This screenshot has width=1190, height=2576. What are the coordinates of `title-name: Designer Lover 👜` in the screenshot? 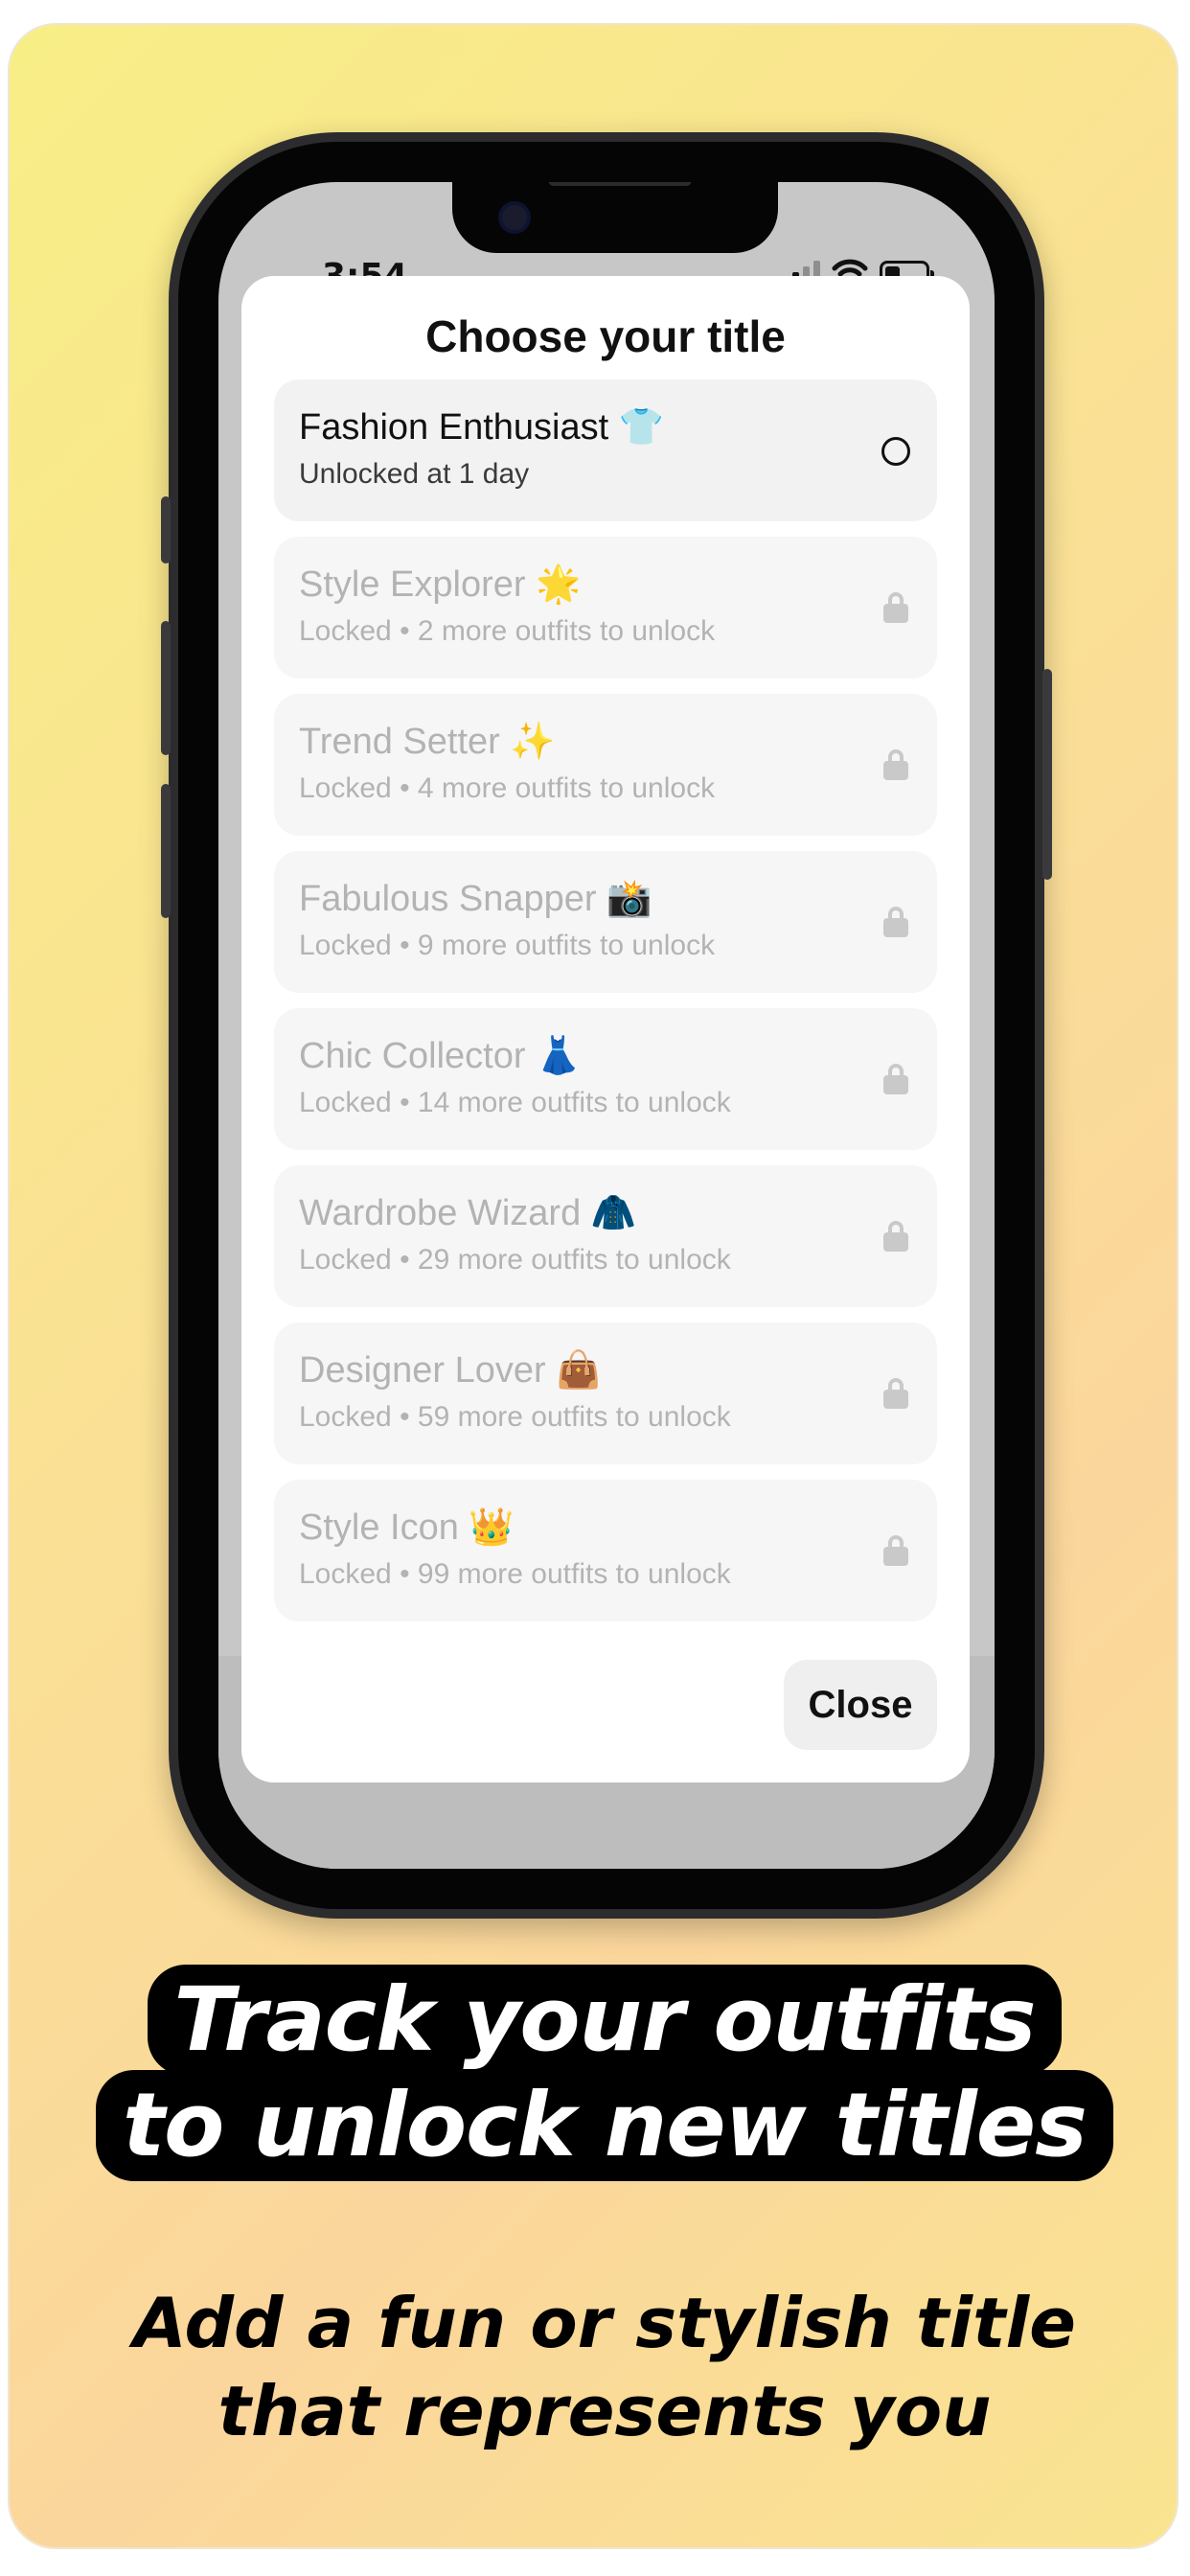 It's located at (451, 1370).